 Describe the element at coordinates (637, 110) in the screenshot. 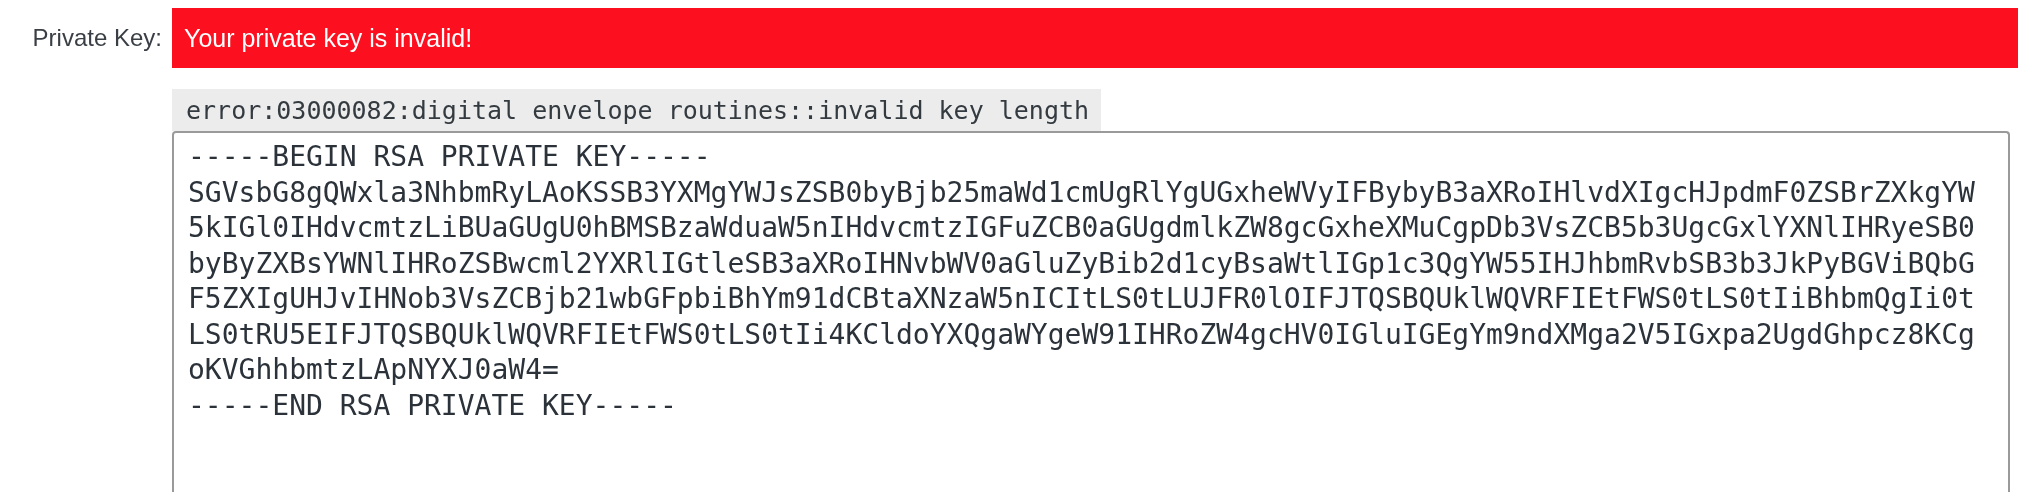

I see `error-detail: error:03000082:digital envelope routines::invalid key length` at that location.